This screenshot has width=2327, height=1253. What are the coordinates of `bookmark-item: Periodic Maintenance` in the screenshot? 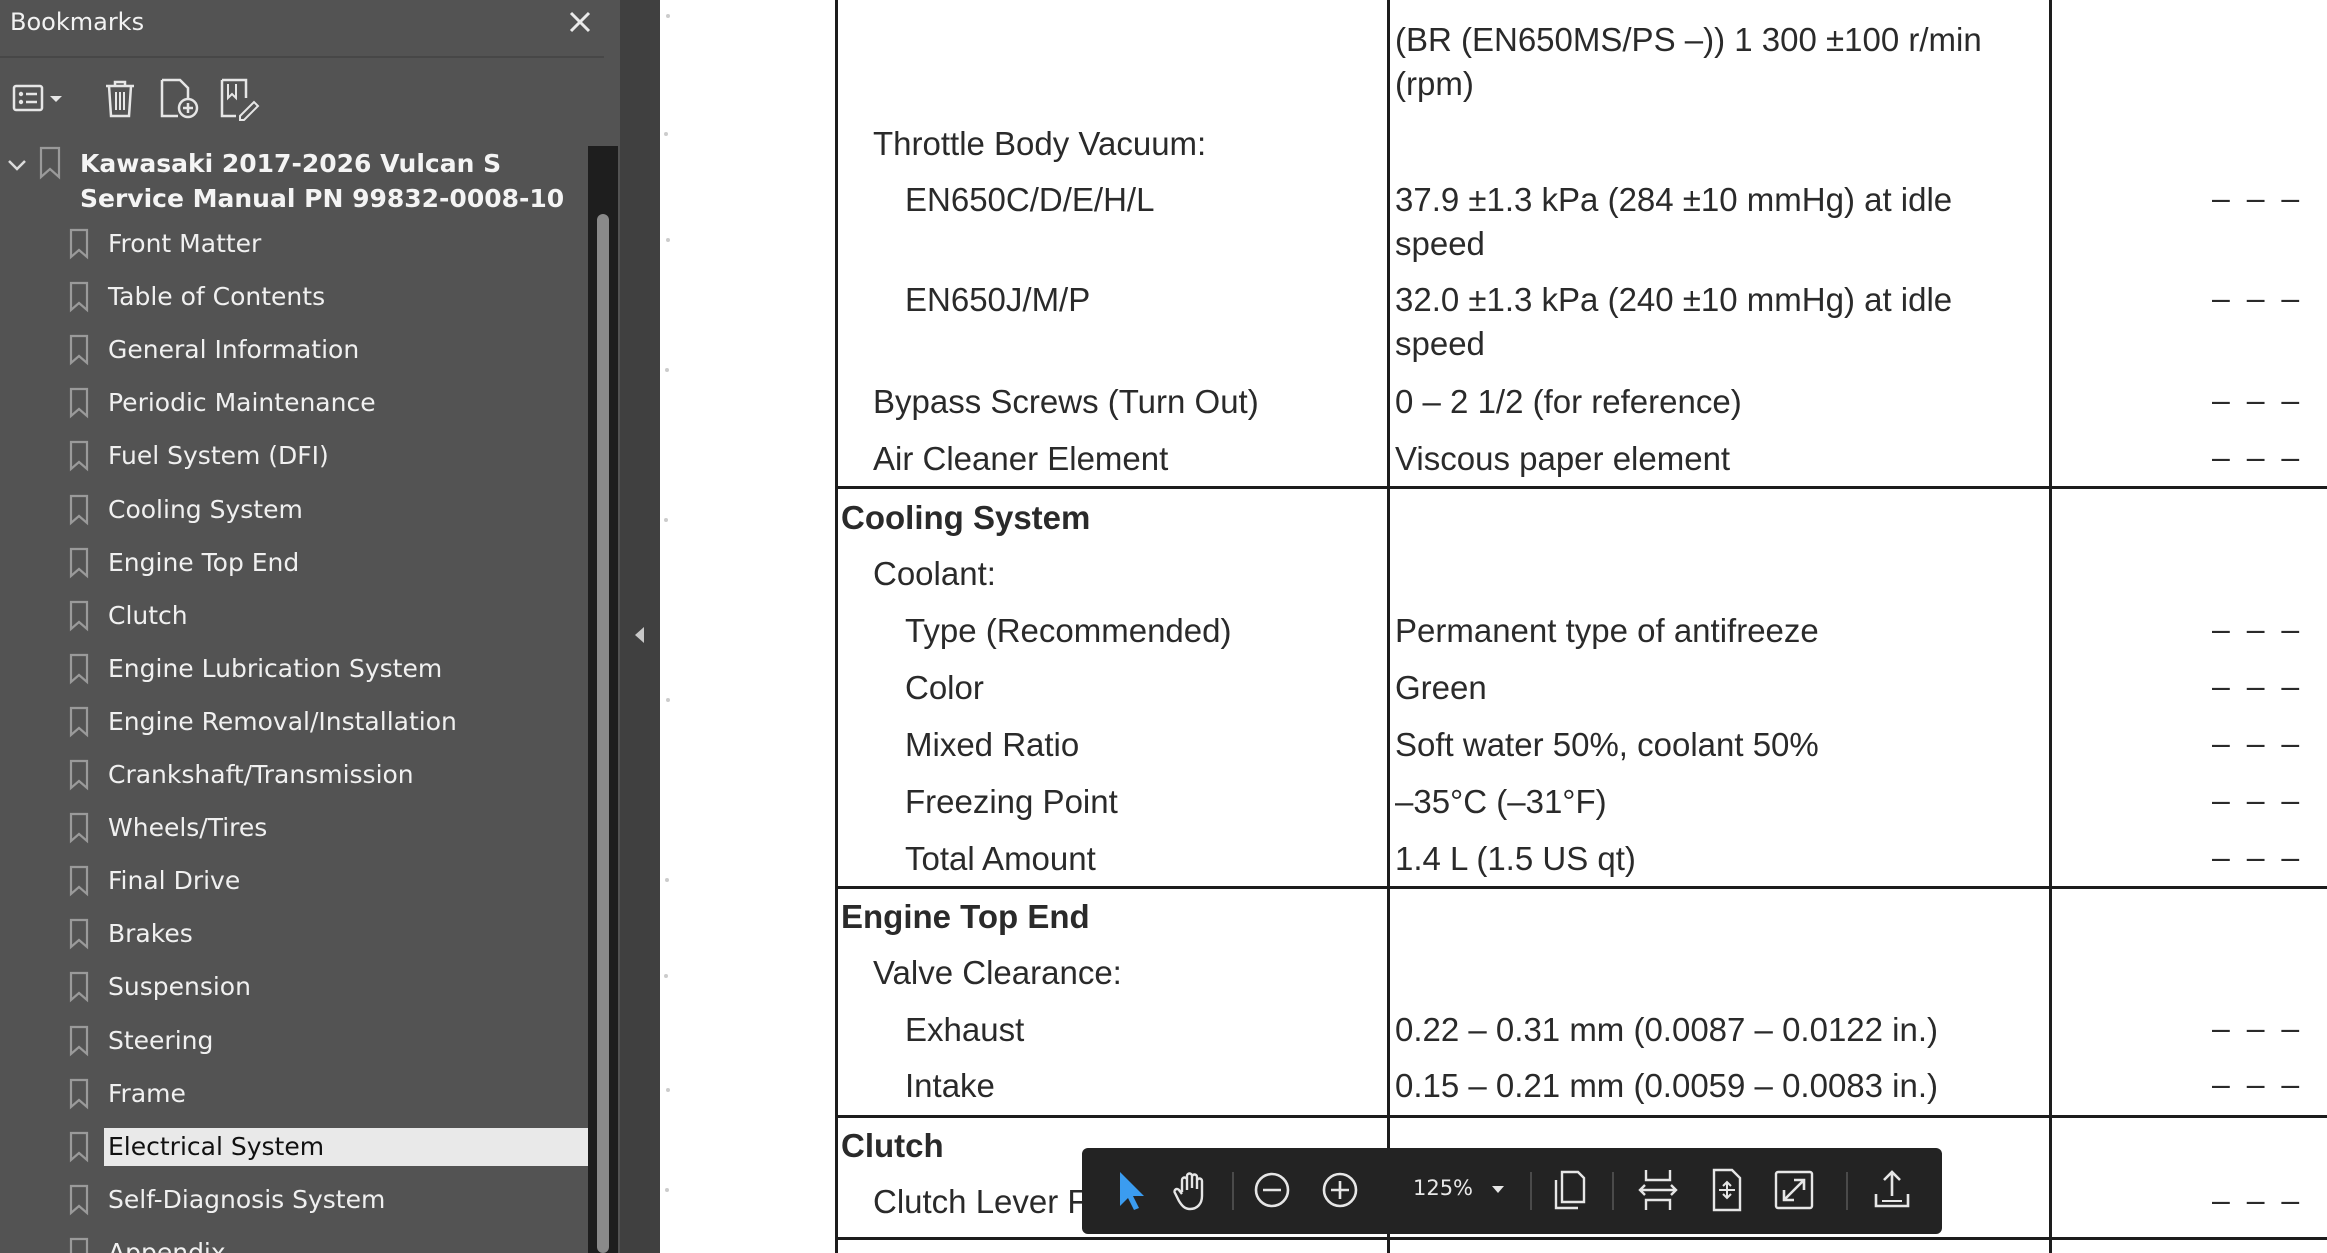 It's located at (294, 404).